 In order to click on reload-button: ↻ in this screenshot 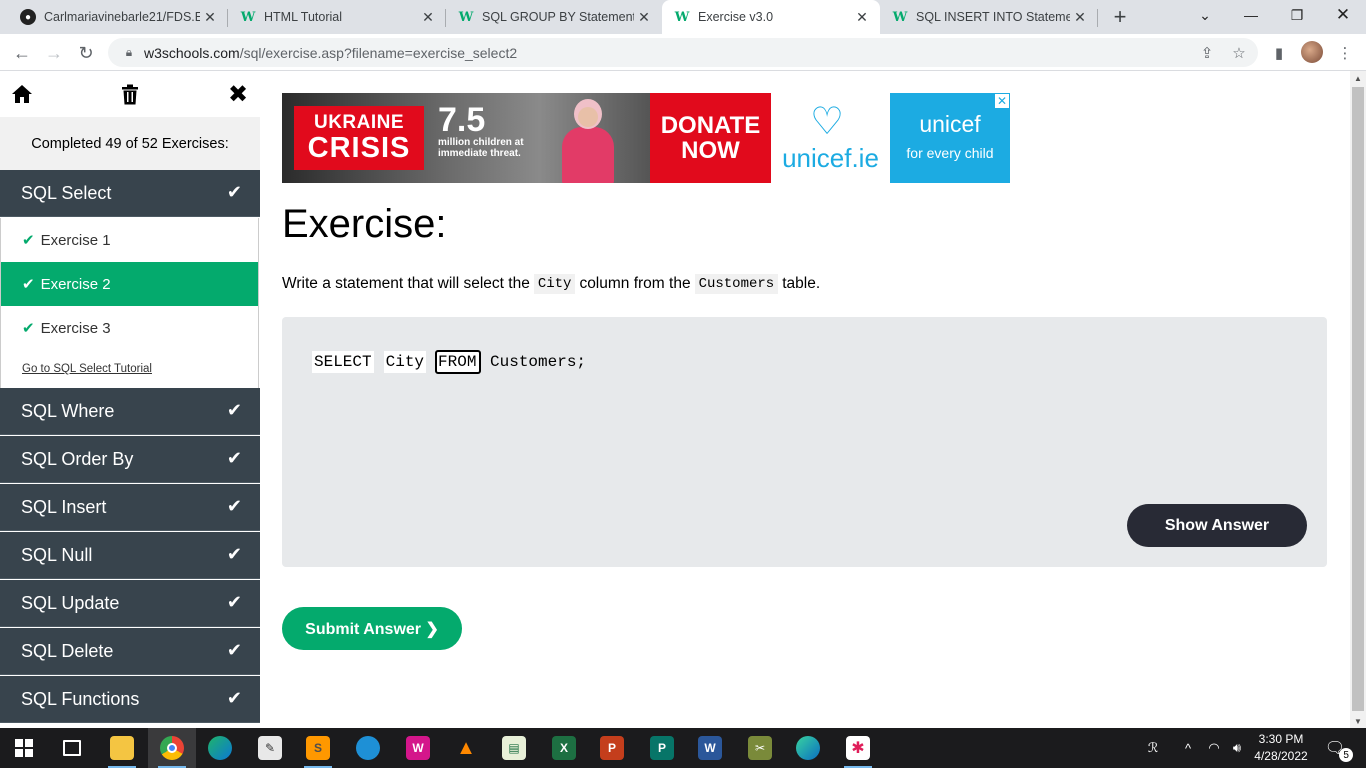, I will do `click(86, 53)`.